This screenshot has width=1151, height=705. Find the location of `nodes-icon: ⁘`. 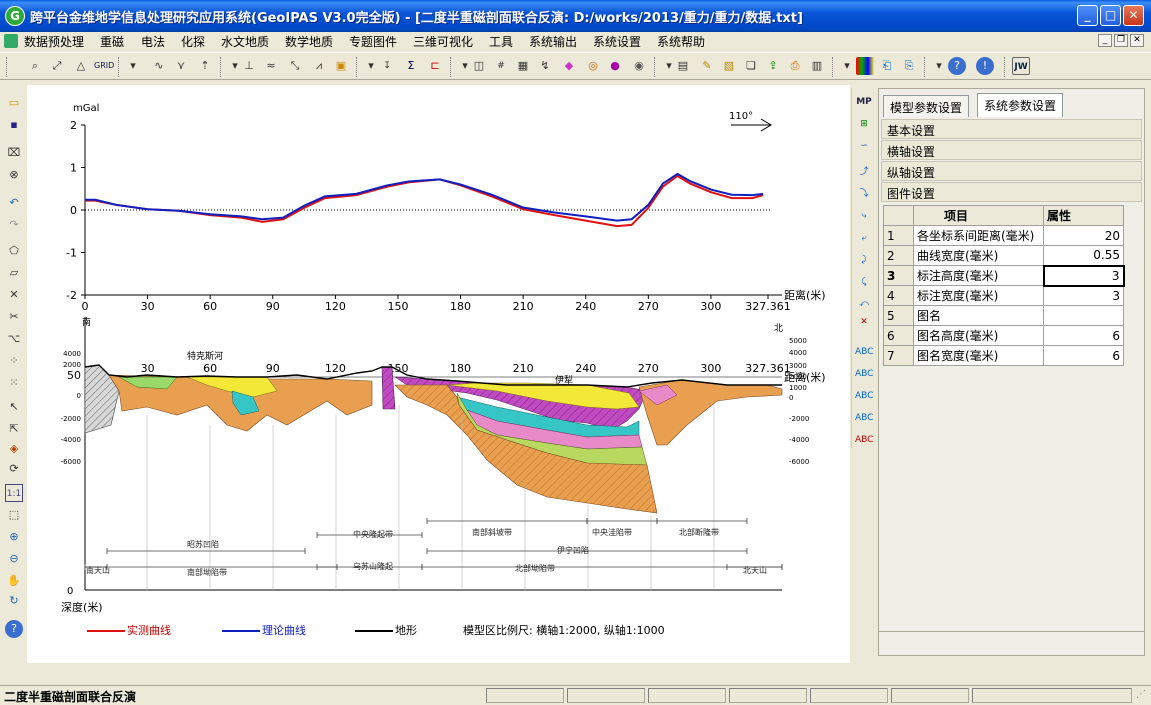

nodes-icon: ⁘ is located at coordinates (14, 361).